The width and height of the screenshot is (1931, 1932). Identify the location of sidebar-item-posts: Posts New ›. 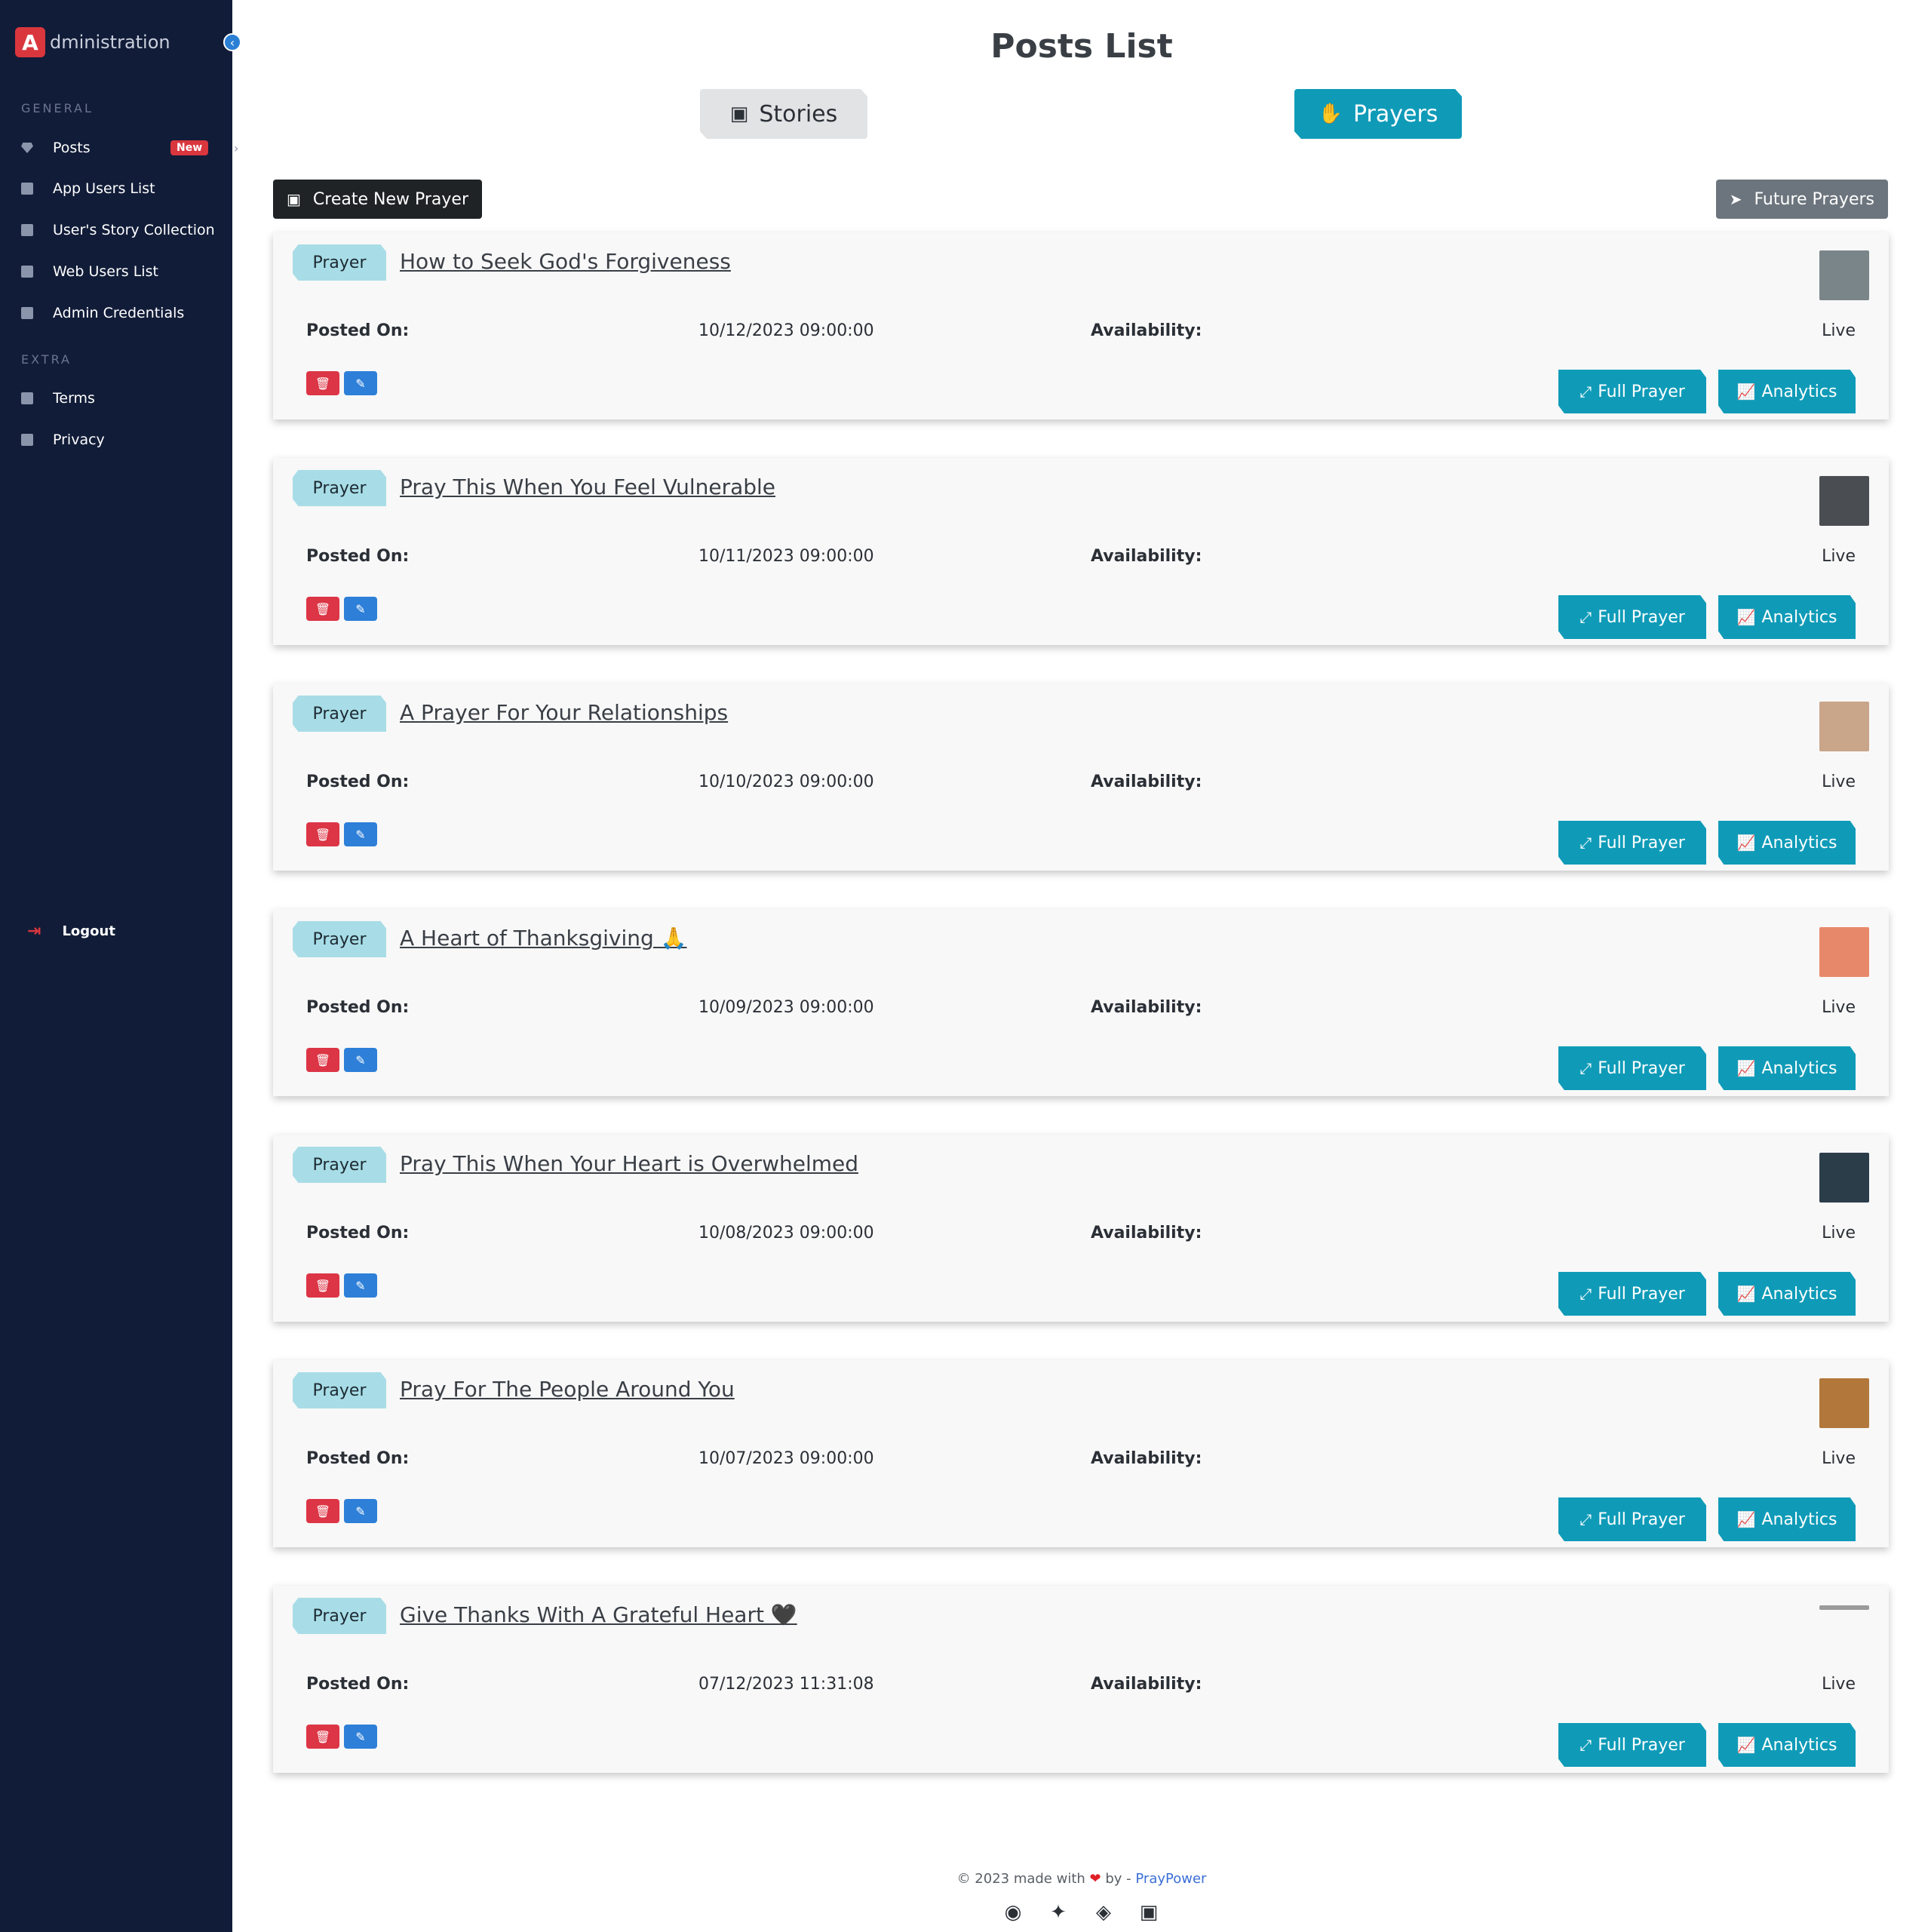
(129, 148).